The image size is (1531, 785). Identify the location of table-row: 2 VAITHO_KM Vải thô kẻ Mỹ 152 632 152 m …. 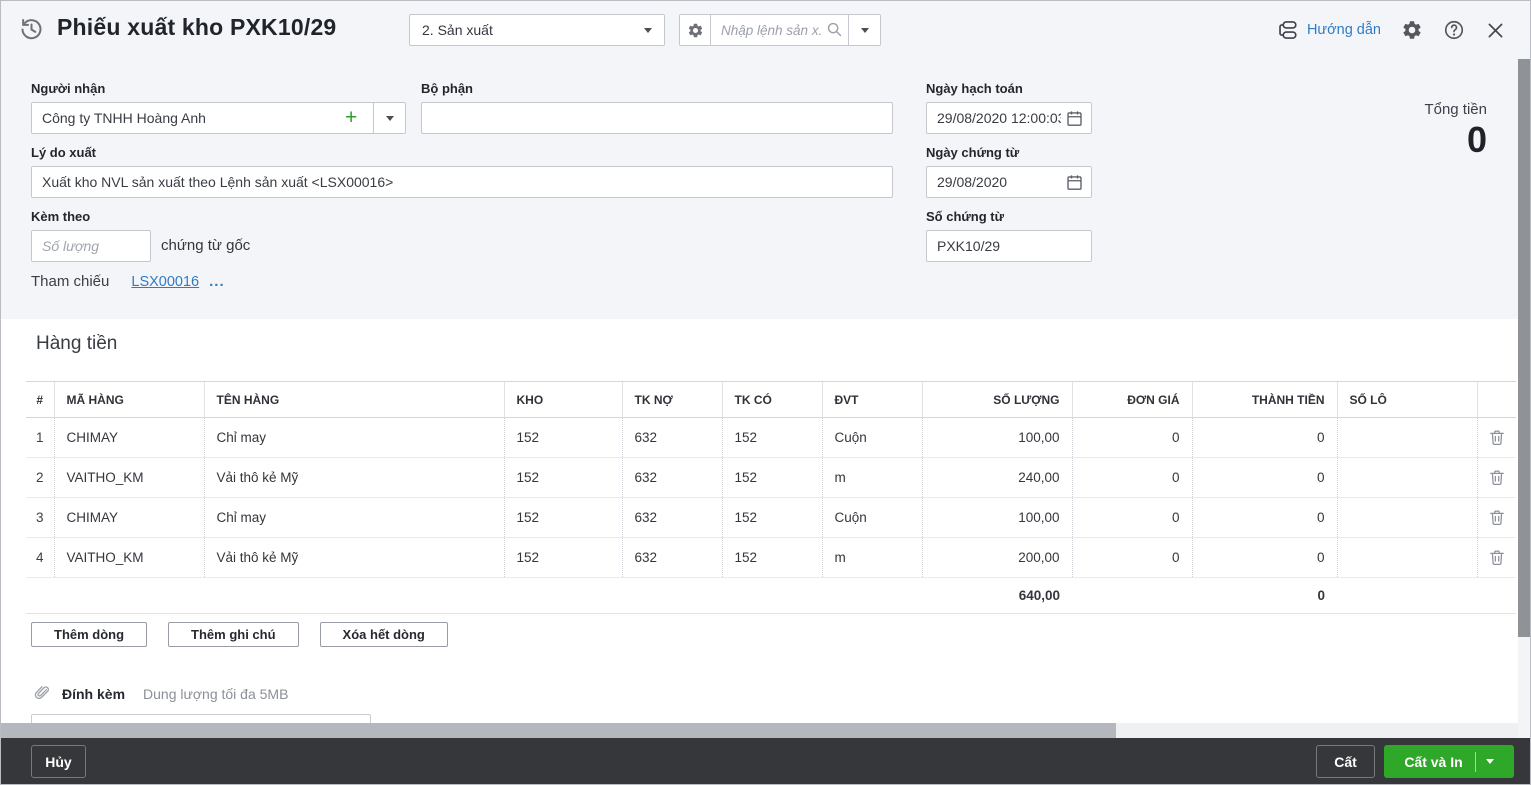
(771, 477).